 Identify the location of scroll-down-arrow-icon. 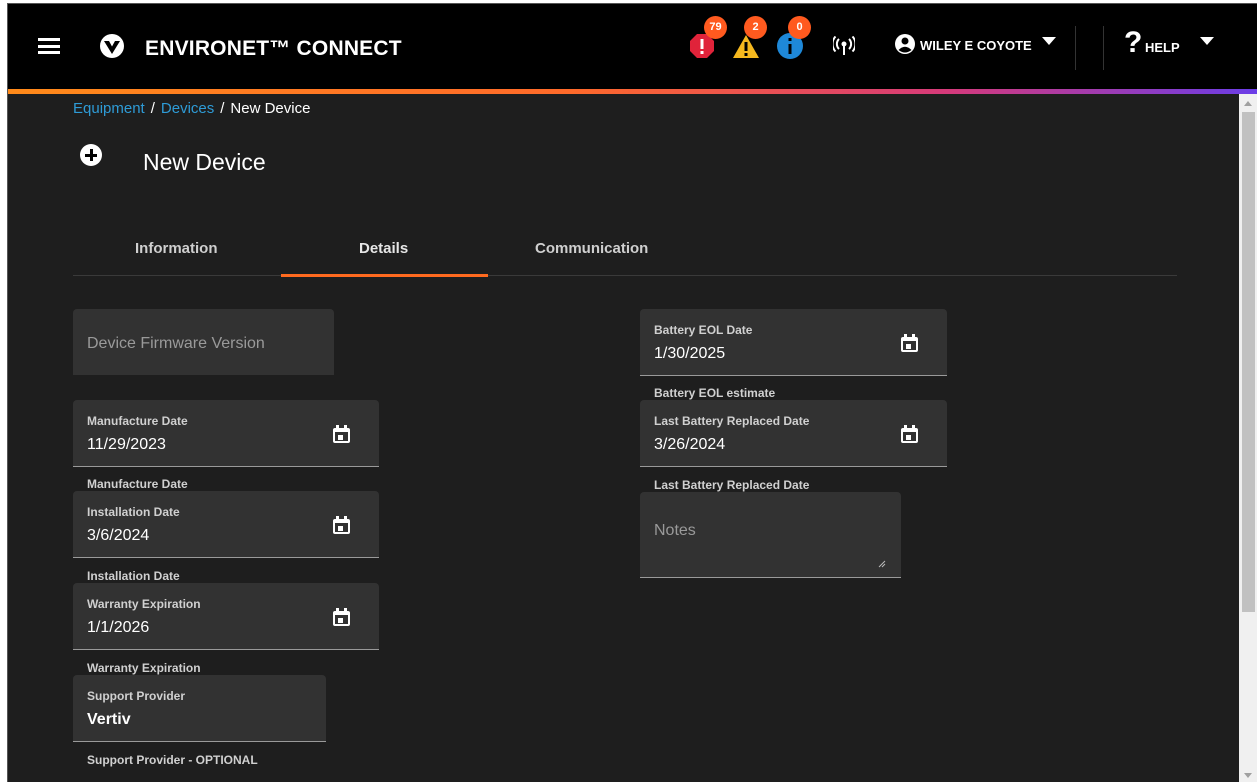
(1248, 775).